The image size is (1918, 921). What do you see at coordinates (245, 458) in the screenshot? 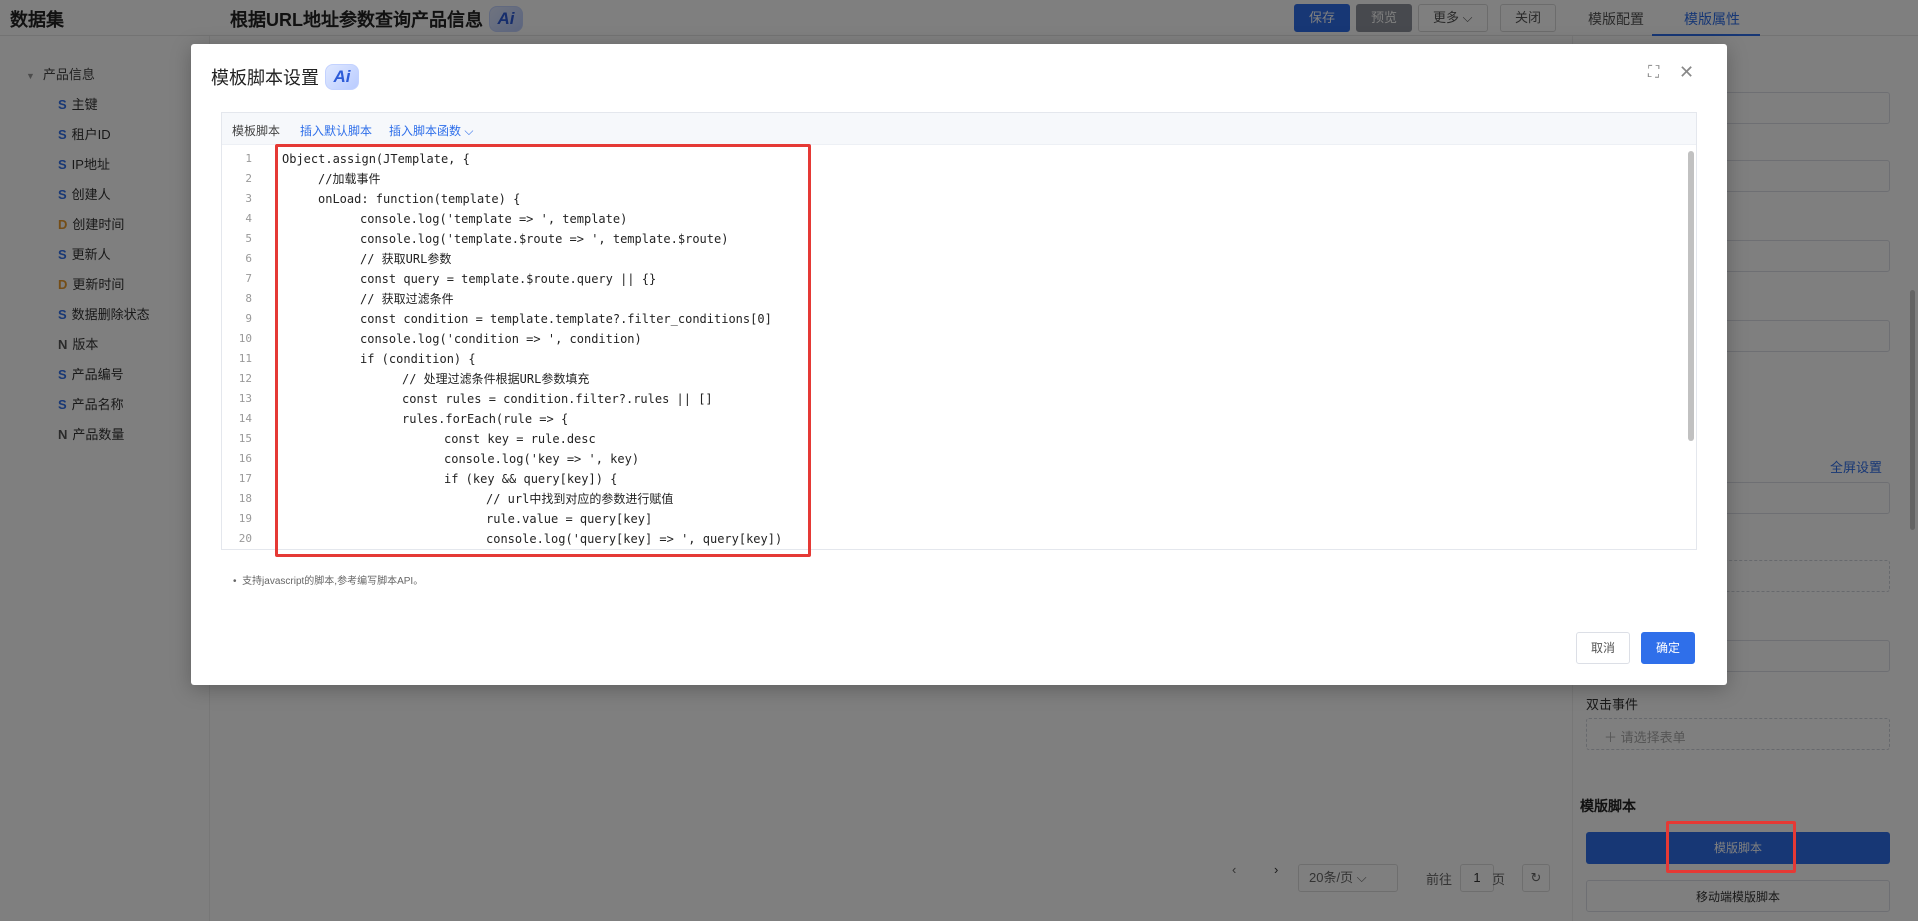
I see `line-number: 16` at bounding box center [245, 458].